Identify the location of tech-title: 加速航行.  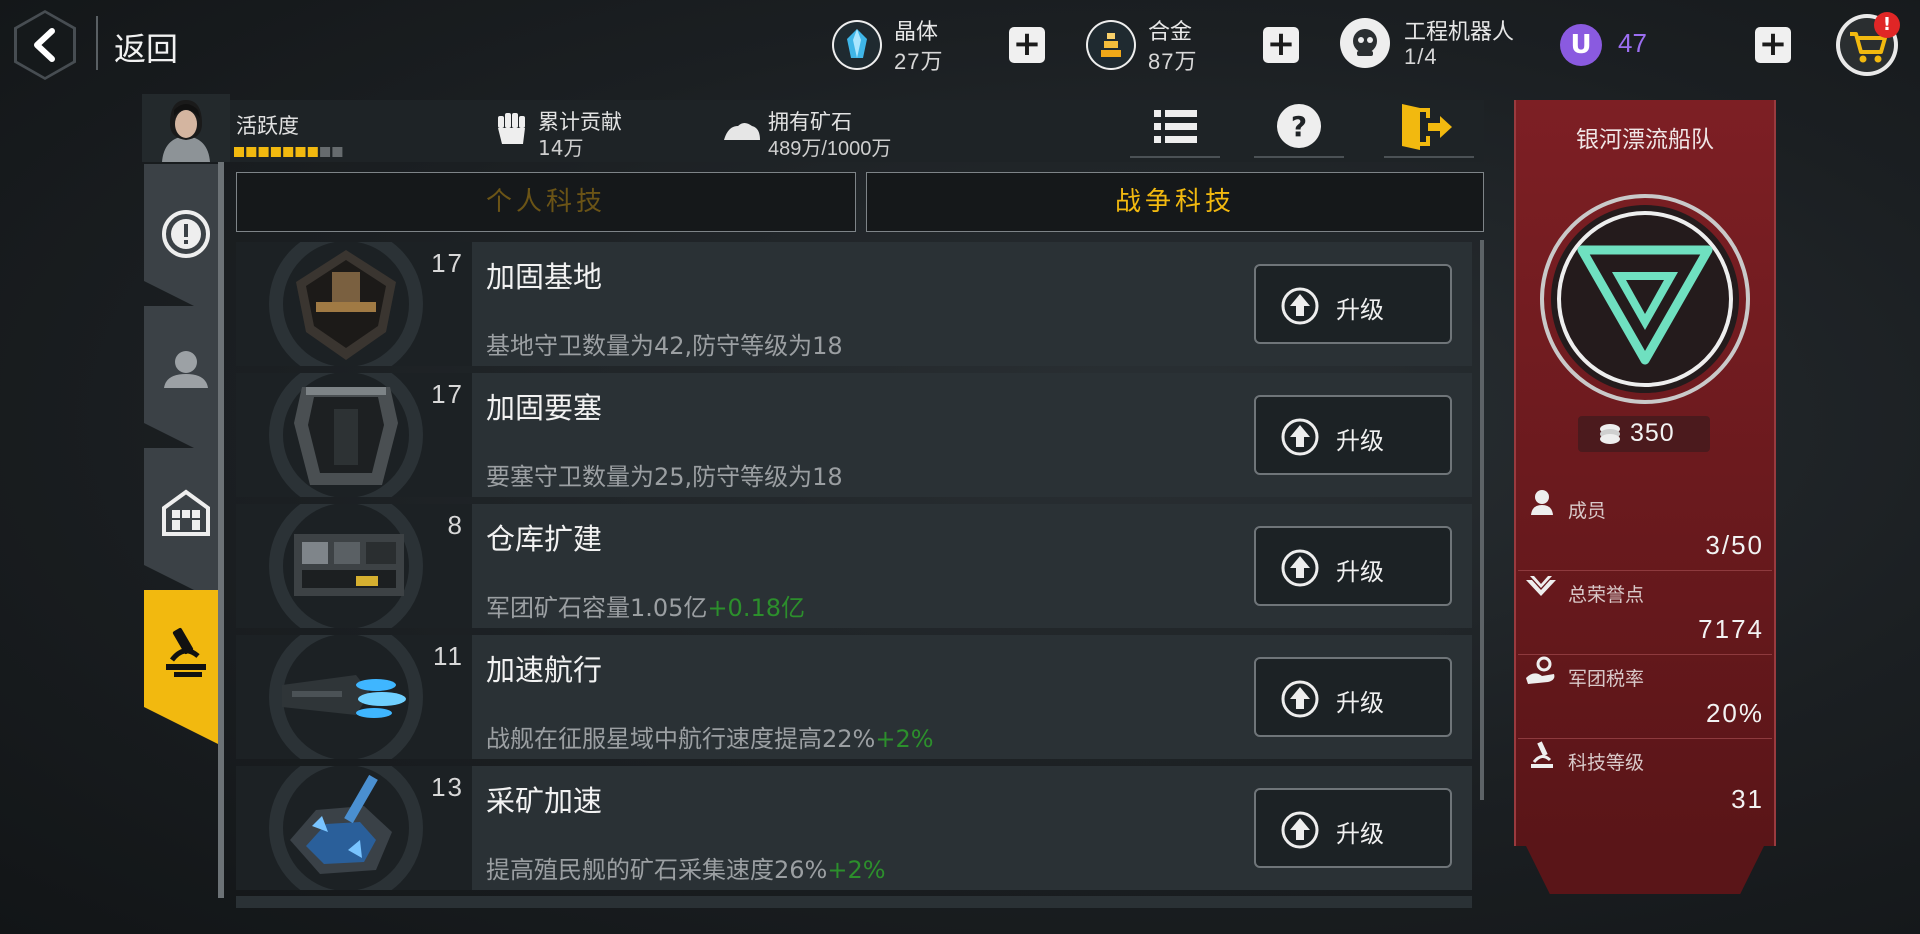
(544, 670).